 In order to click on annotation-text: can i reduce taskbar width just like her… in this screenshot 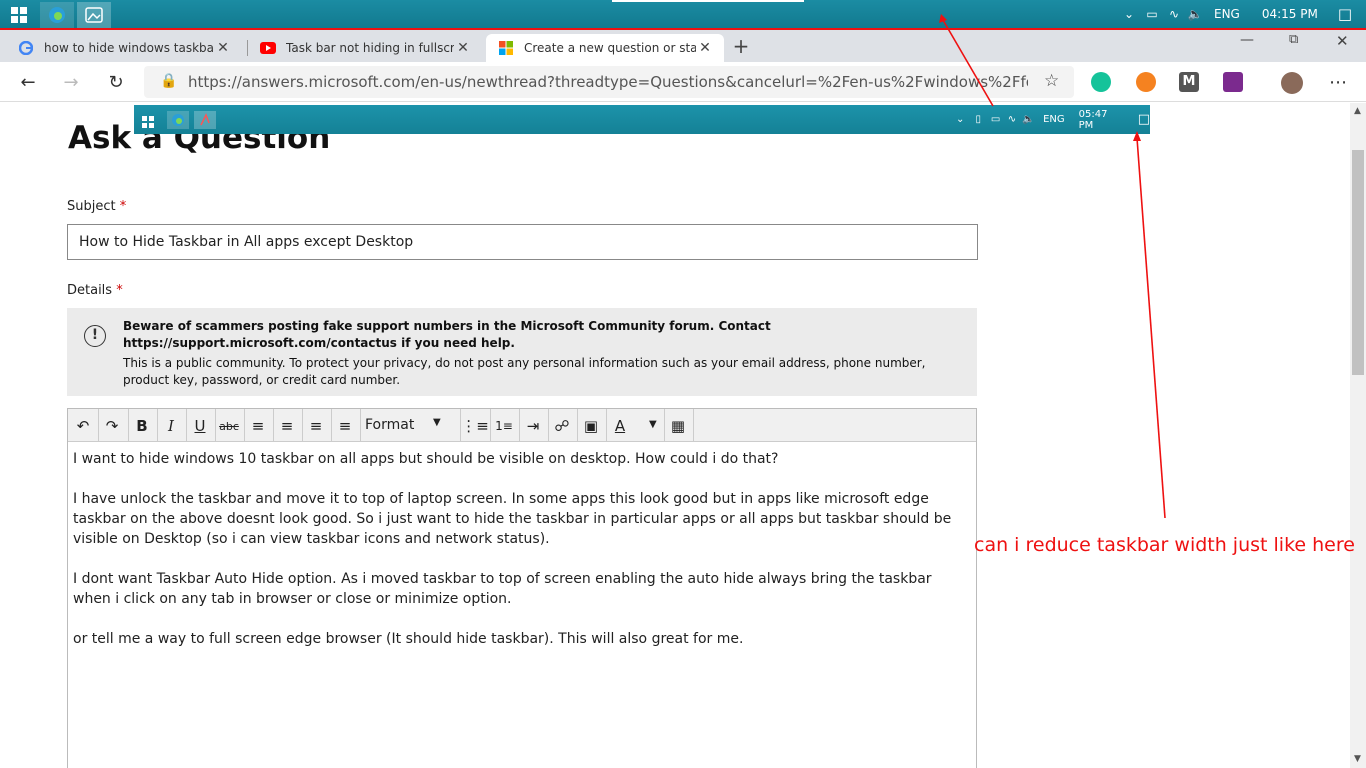, I will do `click(1164, 545)`.